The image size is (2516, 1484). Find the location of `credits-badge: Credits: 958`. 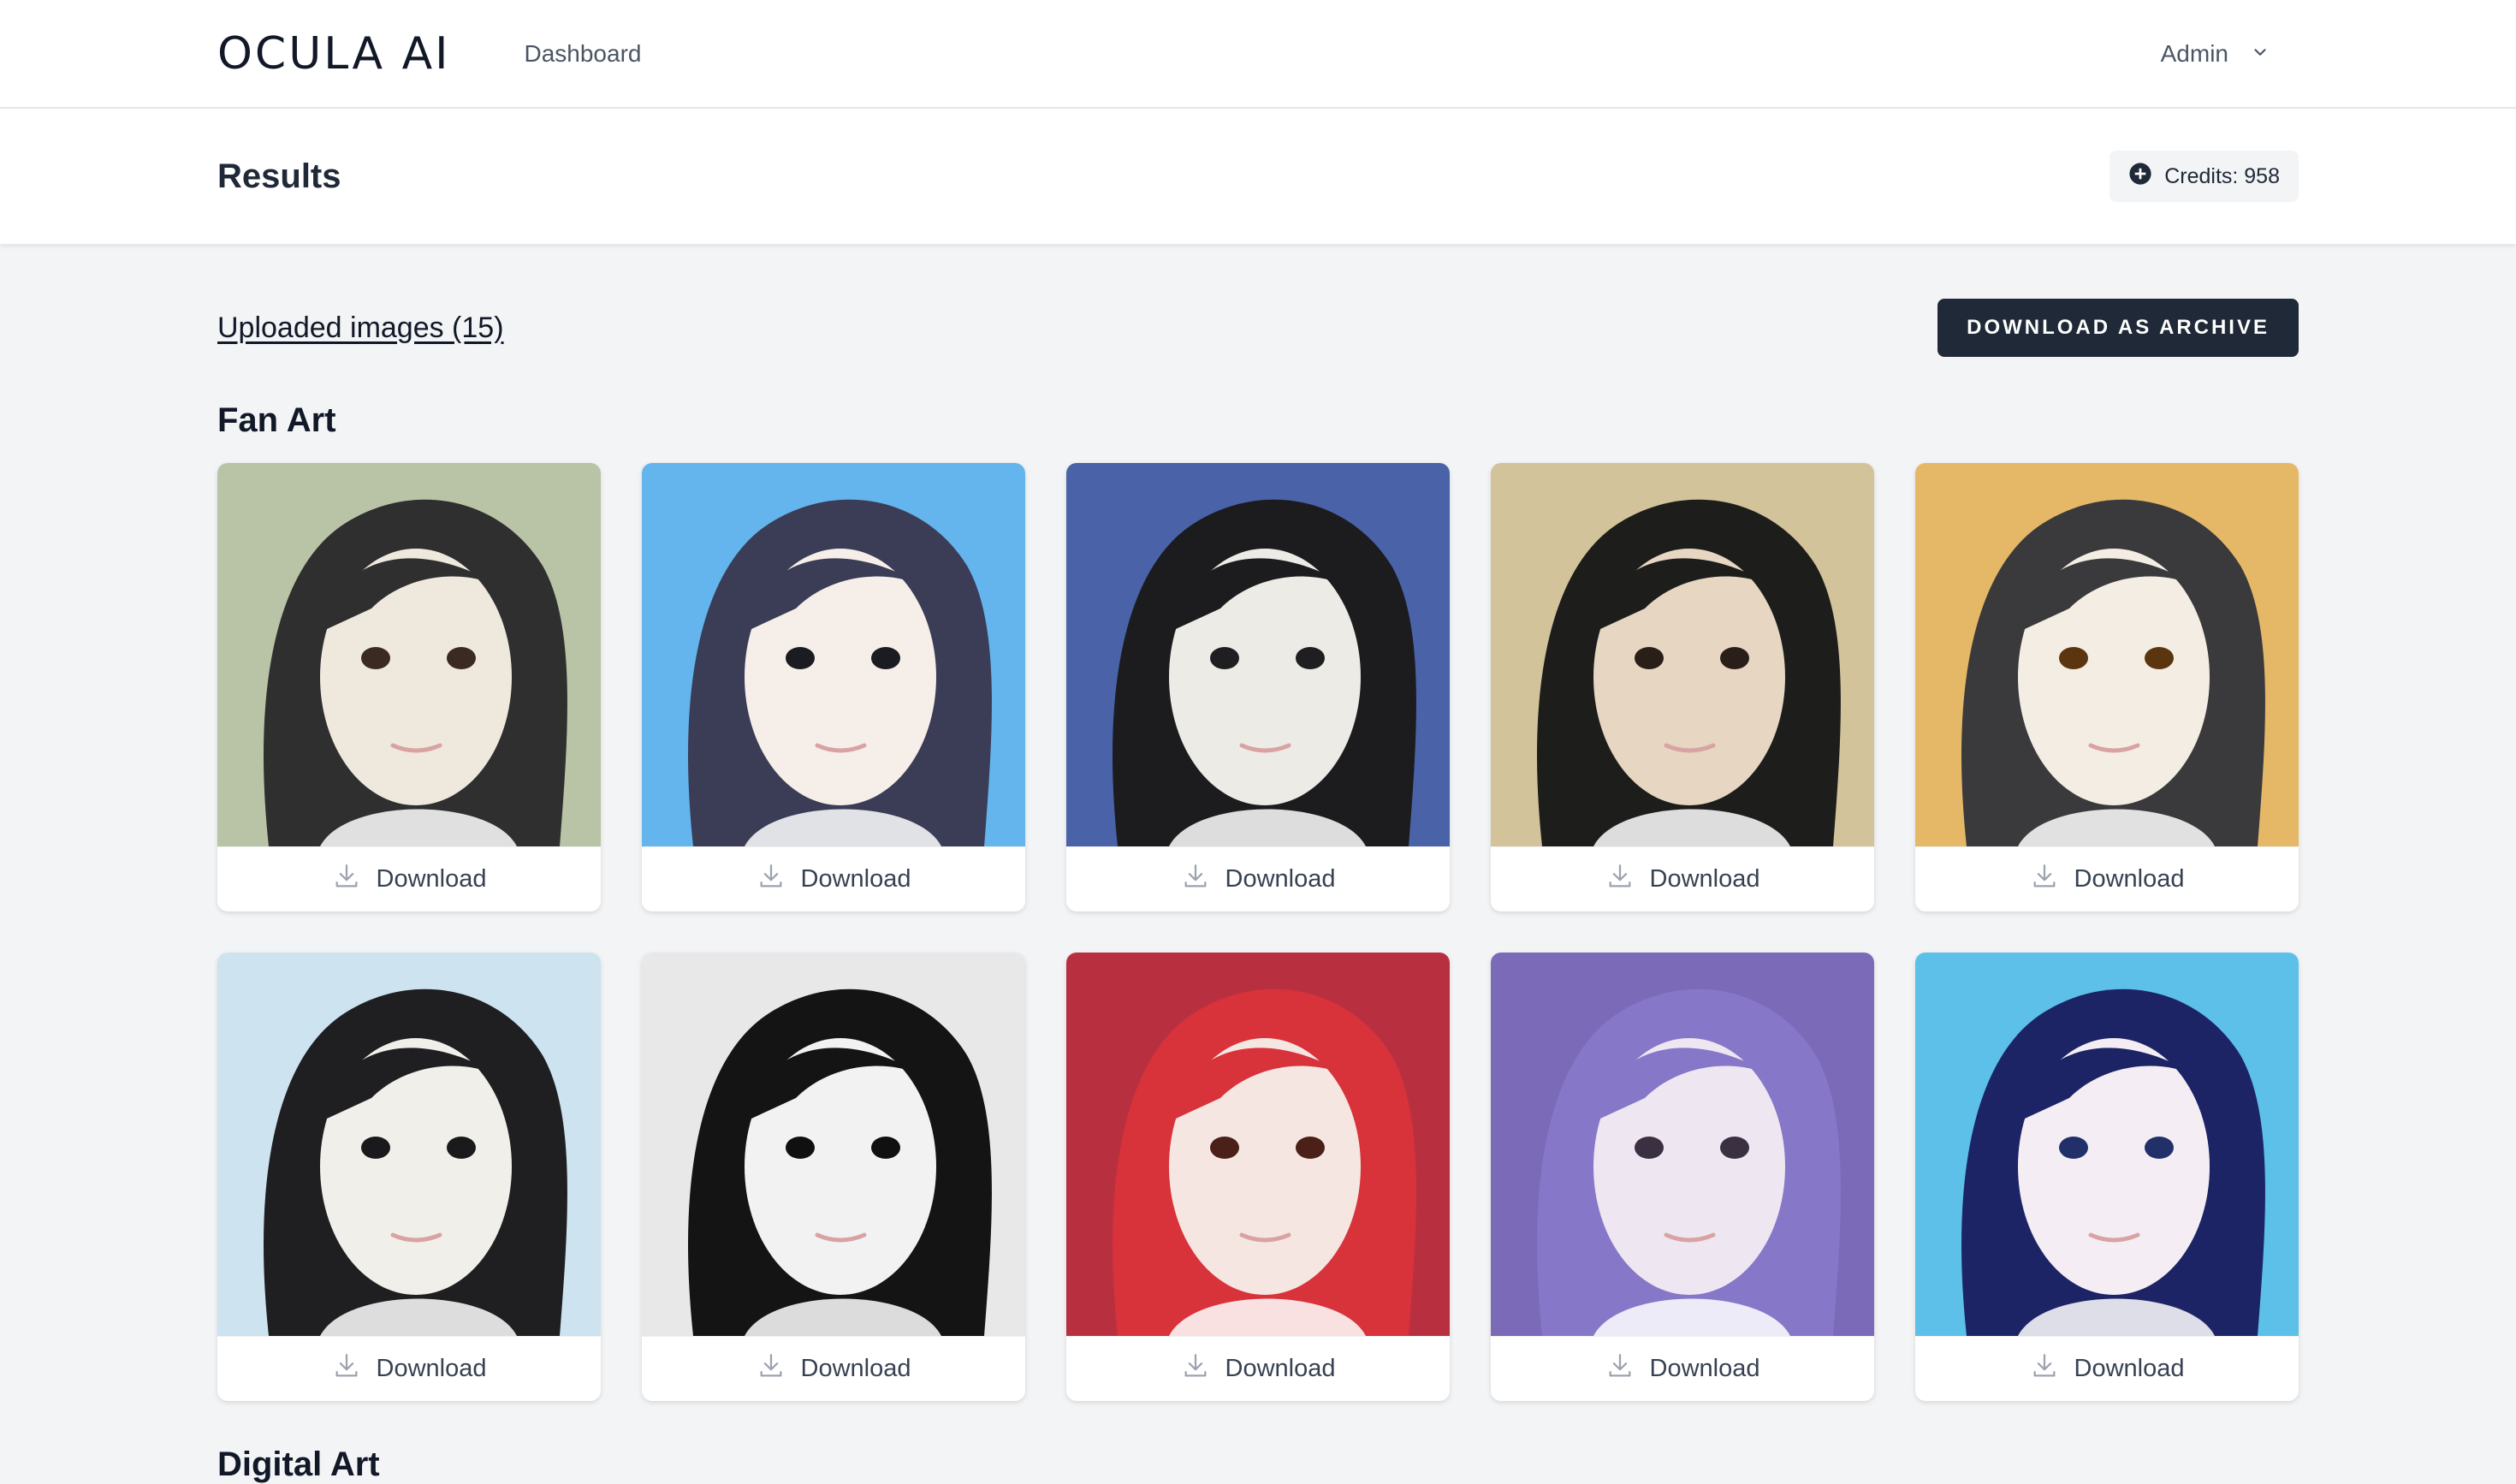

credits-badge: Credits: 958 is located at coordinates (2204, 177).